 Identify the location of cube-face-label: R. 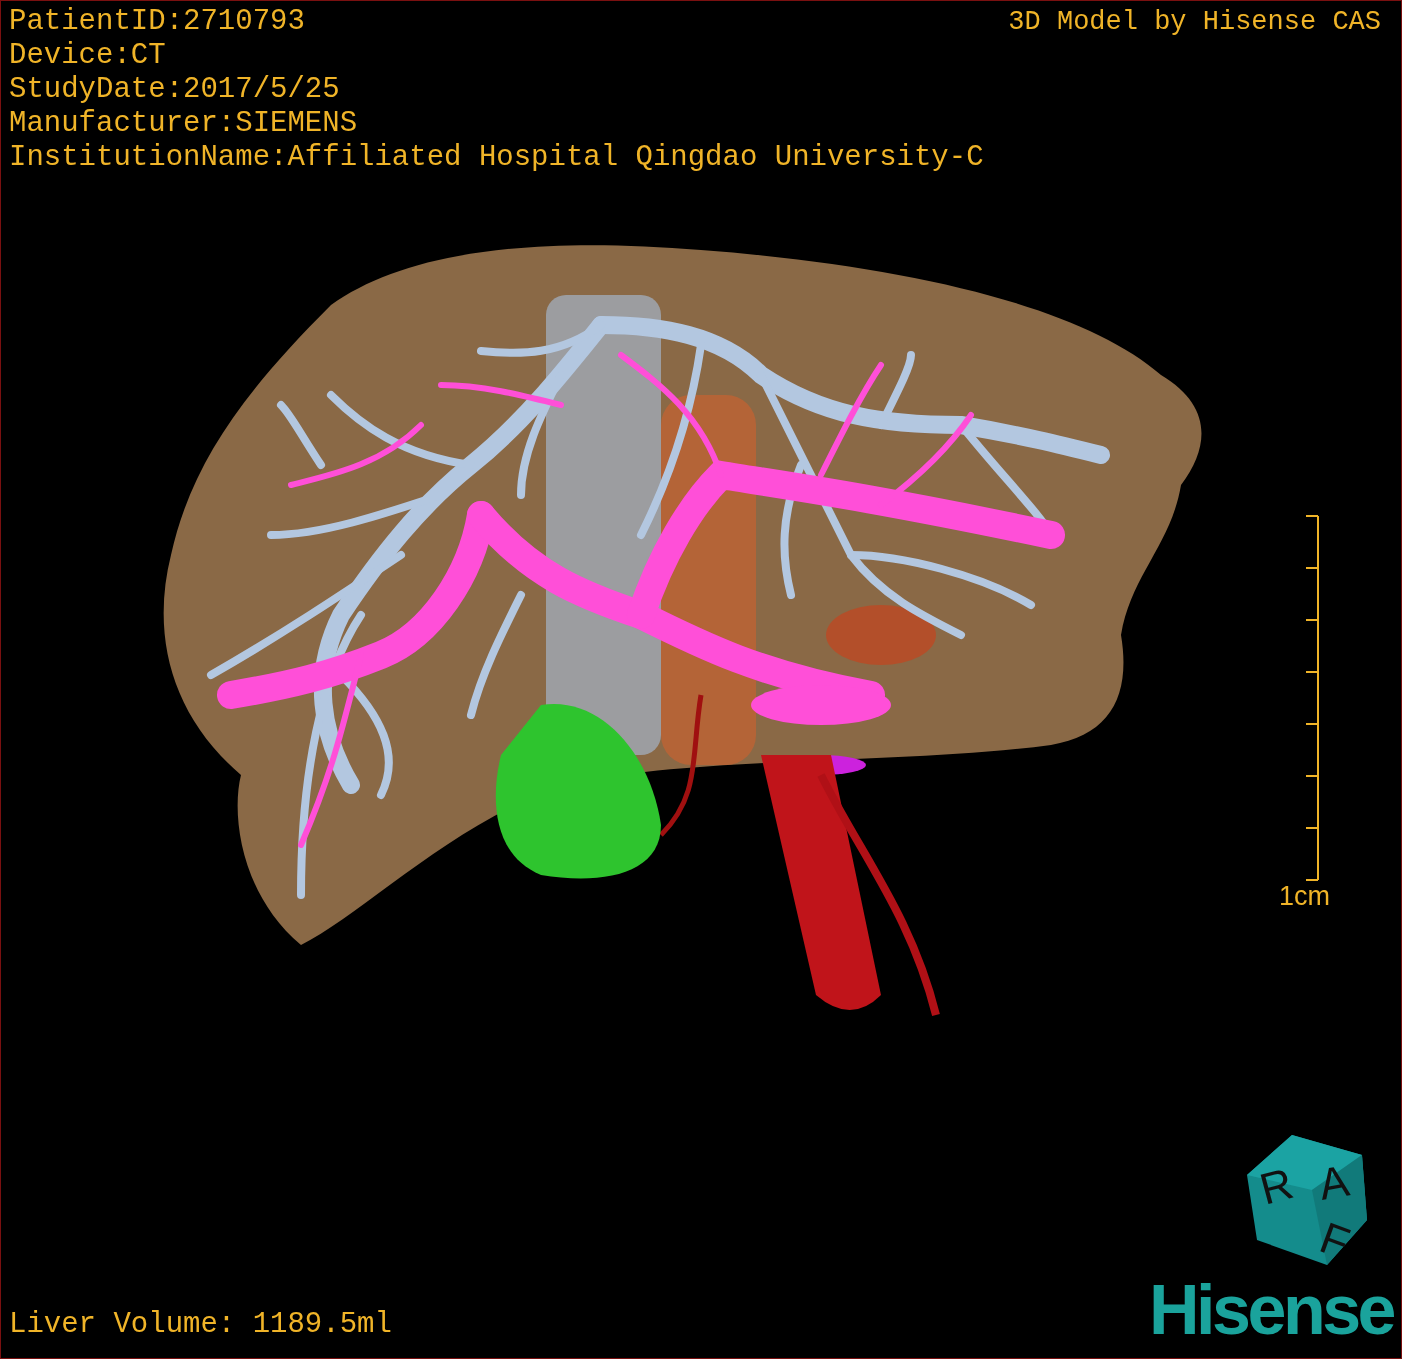
(1276, 1186).